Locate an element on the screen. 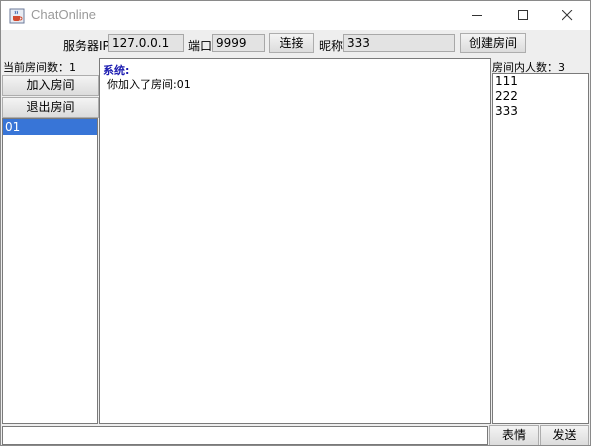 This screenshot has height=446, width=591. member-list: 111 222 333 is located at coordinates (540, 248).